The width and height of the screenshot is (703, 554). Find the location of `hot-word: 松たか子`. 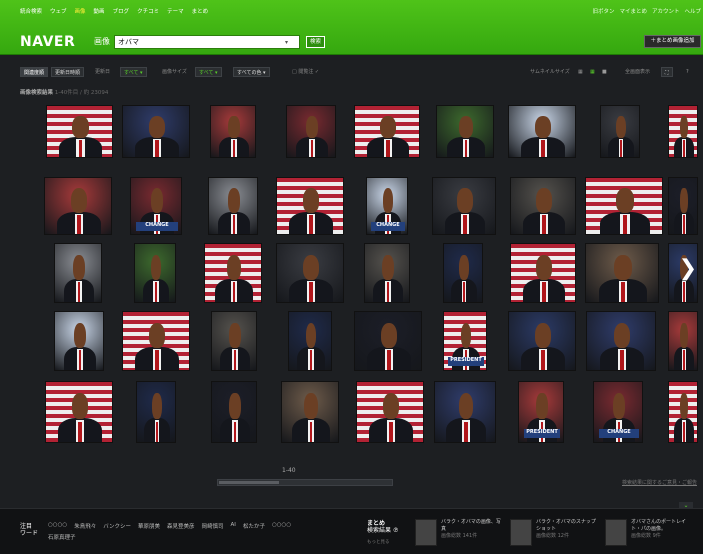

hot-word: 松たか子 is located at coordinates (254, 526).